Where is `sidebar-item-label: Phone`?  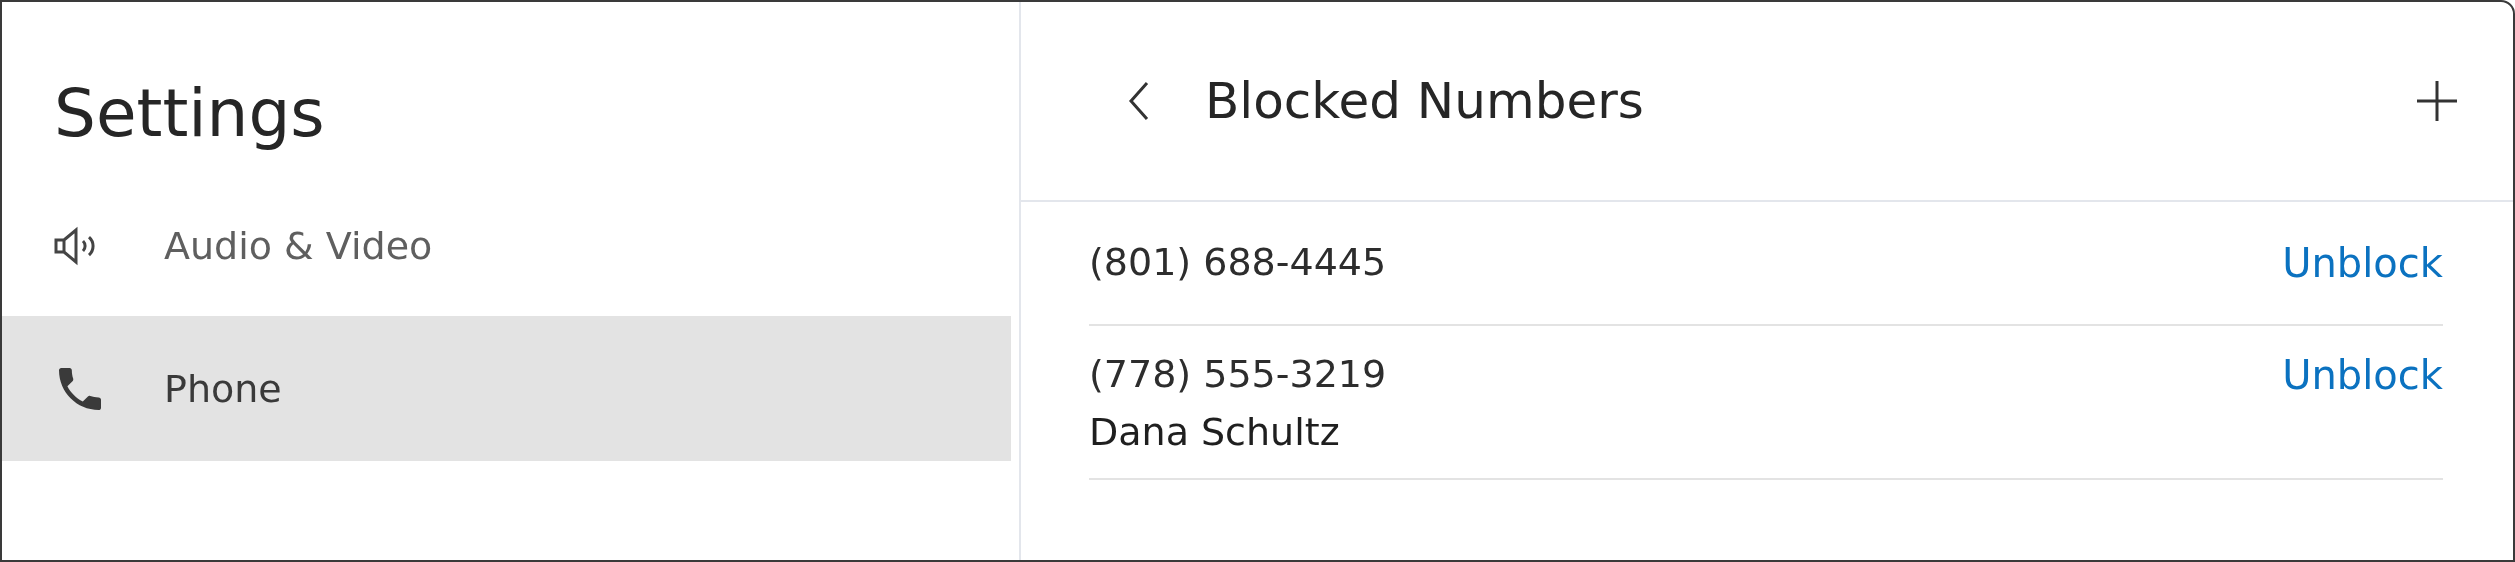 sidebar-item-label: Phone is located at coordinates (223, 388).